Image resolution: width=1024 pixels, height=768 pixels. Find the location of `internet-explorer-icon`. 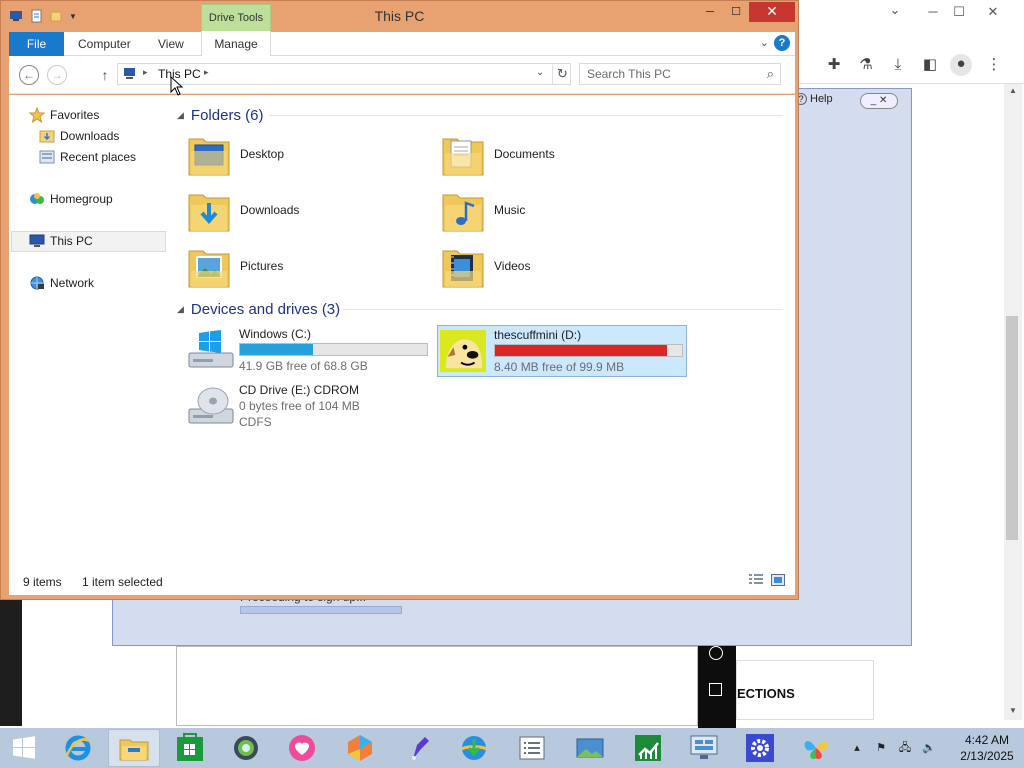

internet-explorer-icon is located at coordinates (78, 748).